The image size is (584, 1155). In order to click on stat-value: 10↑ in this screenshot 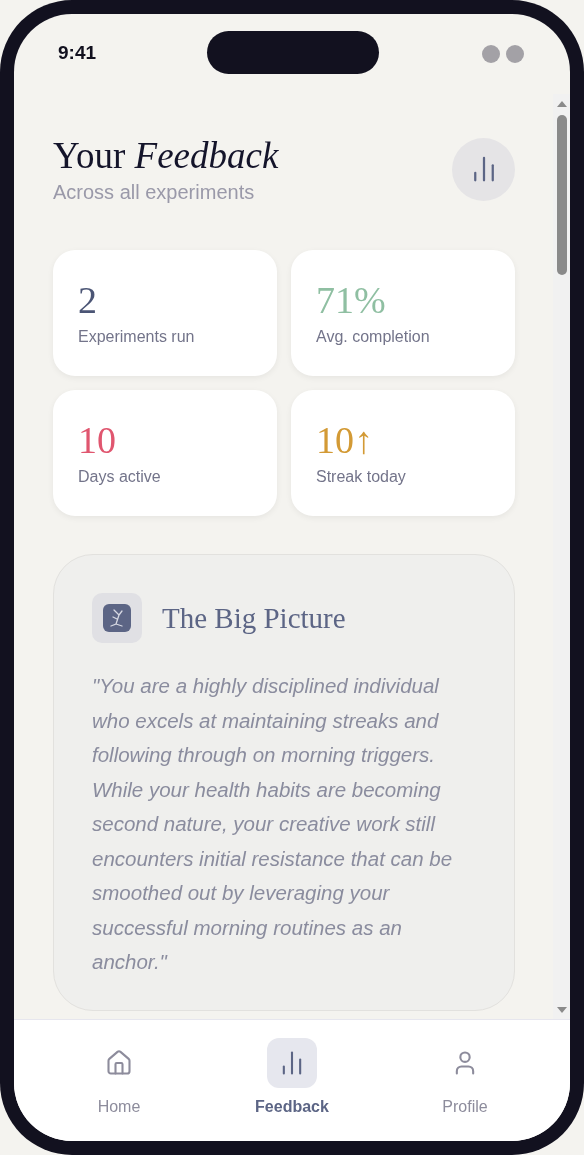, I will do `click(344, 440)`.